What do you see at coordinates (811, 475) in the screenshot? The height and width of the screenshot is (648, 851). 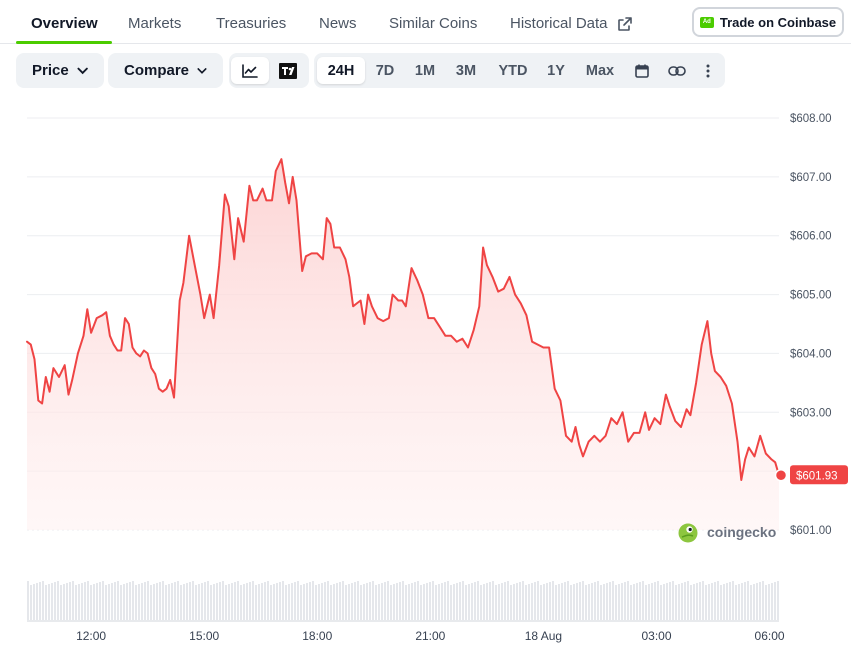 I see `current-price-tag: $601.93` at bounding box center [811, 475].